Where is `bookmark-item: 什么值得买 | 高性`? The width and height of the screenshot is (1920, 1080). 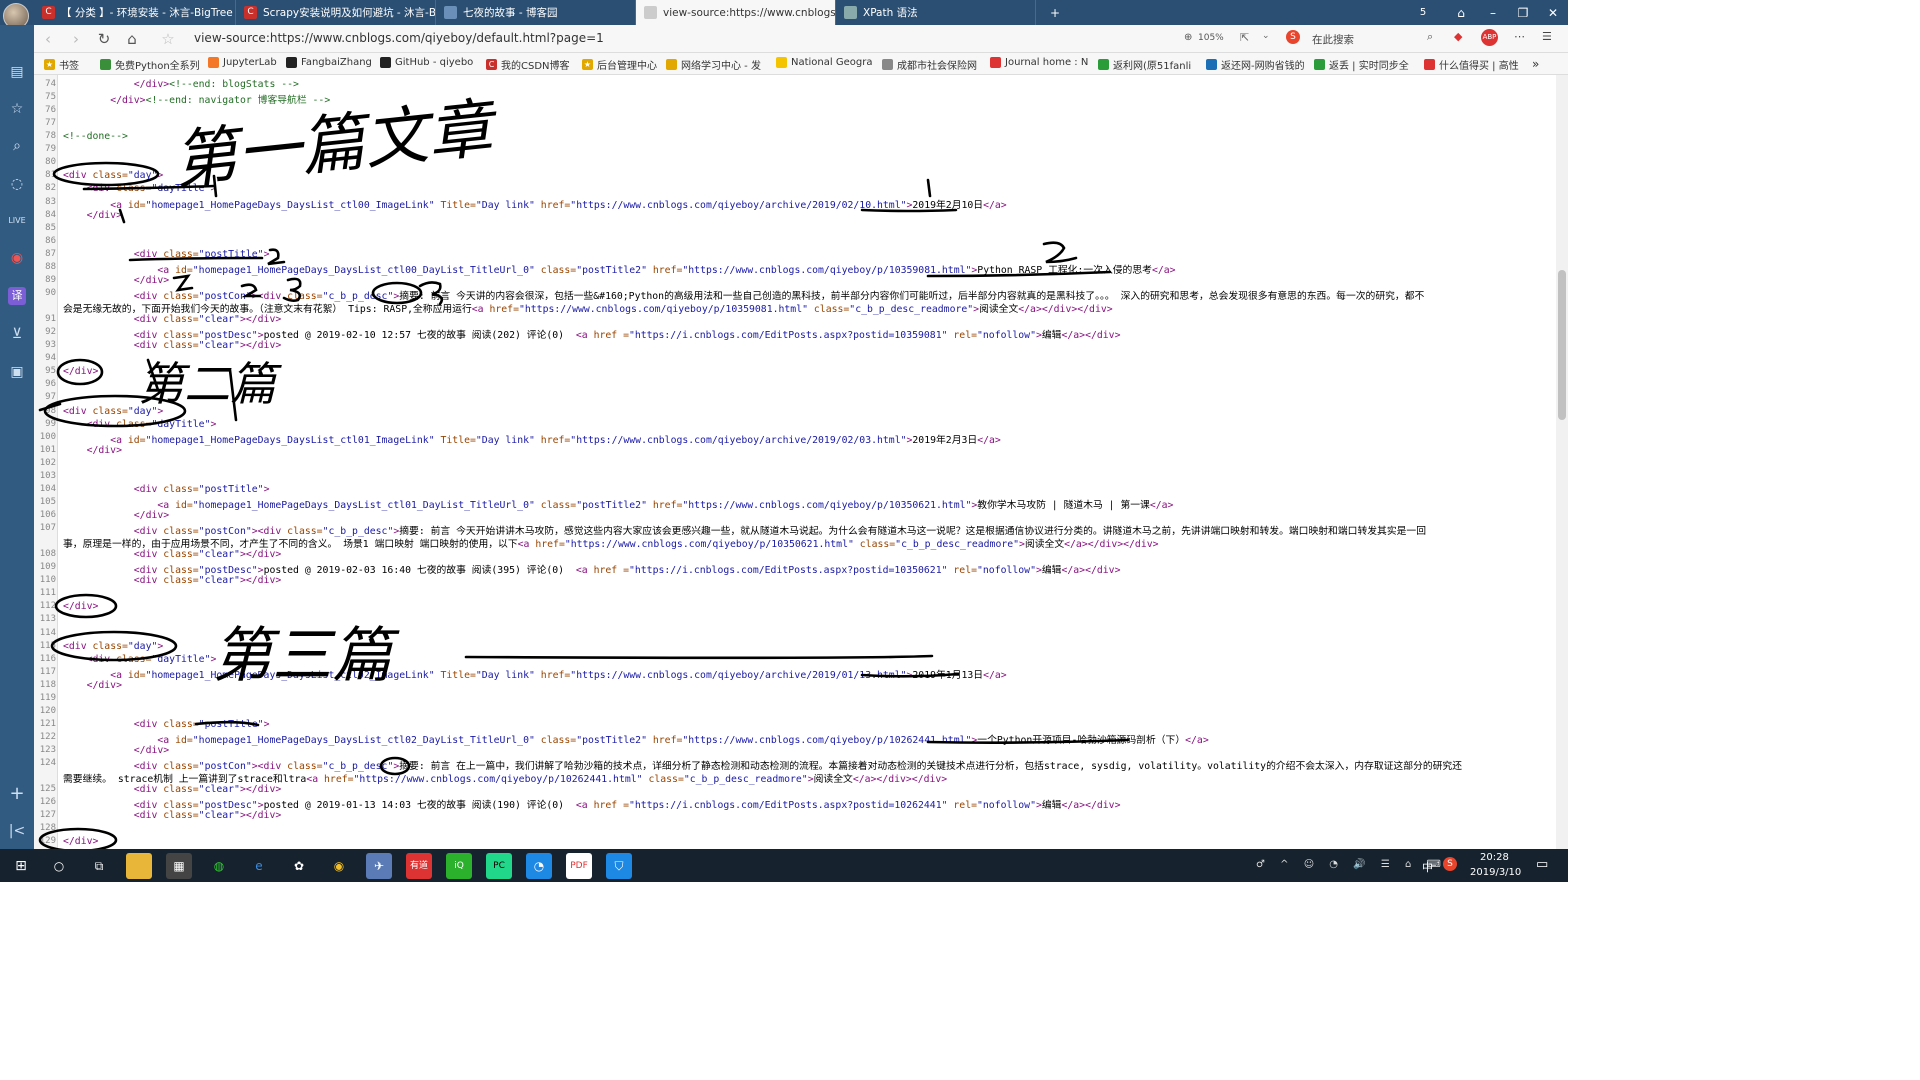
bookmark-item: 什么值得买 | 高性 is located at coordinates (1471, 64).